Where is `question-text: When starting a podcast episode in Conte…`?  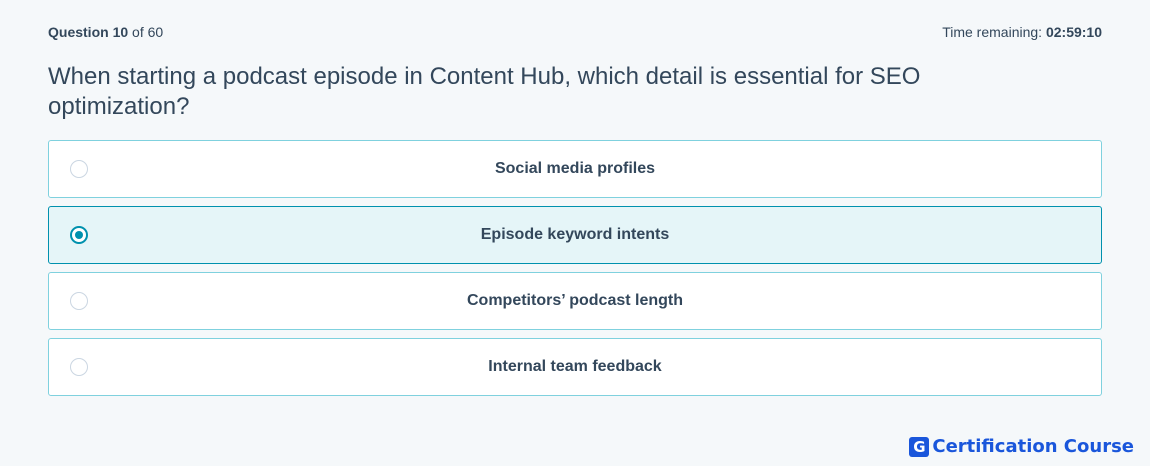 question-text: When starting a podcast episode in Conte… is located at coordinates (484, 91).